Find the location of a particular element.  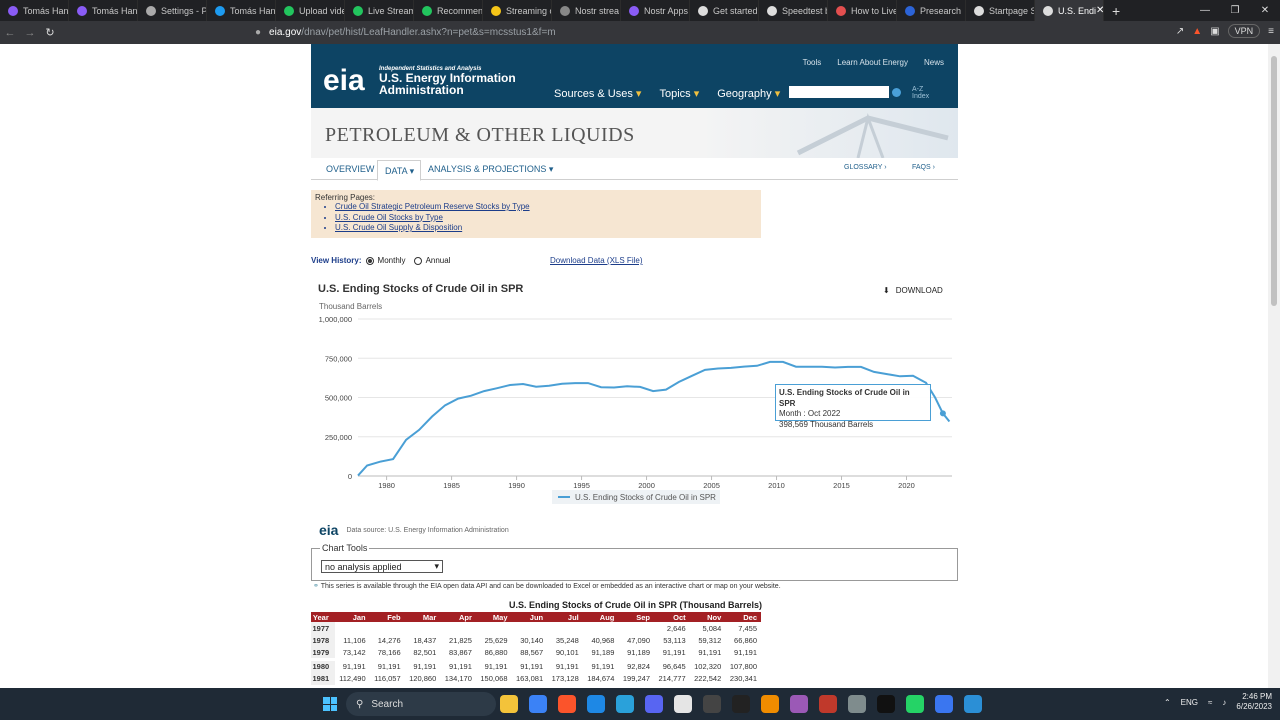

restore-icon: ❐ is located at coordinates (1235, 10).